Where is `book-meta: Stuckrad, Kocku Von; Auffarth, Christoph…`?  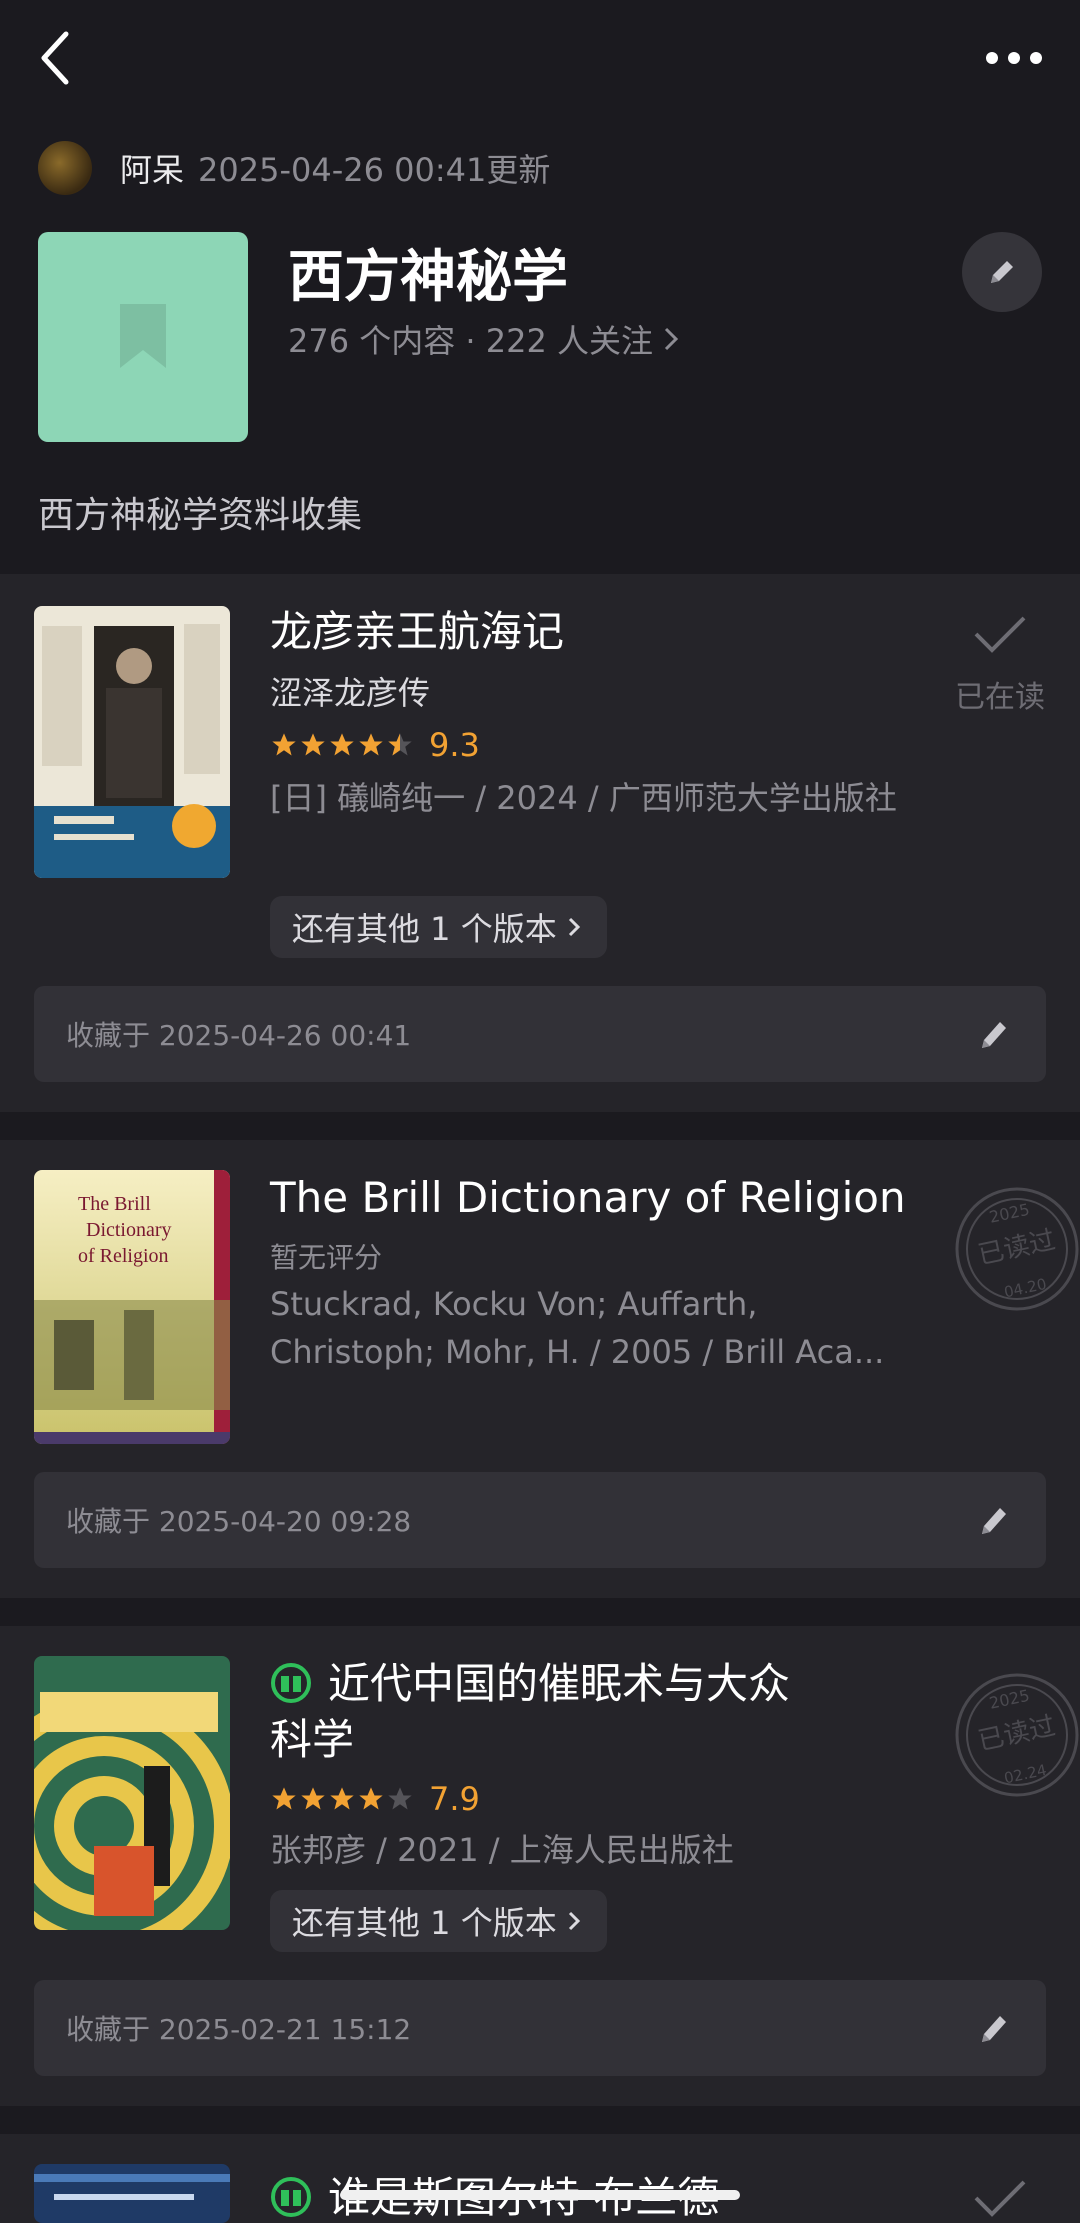
book-meta: Stuckrad, Kocku Von; Auffarth, Christoph… is located at coordinates (577, 1328).